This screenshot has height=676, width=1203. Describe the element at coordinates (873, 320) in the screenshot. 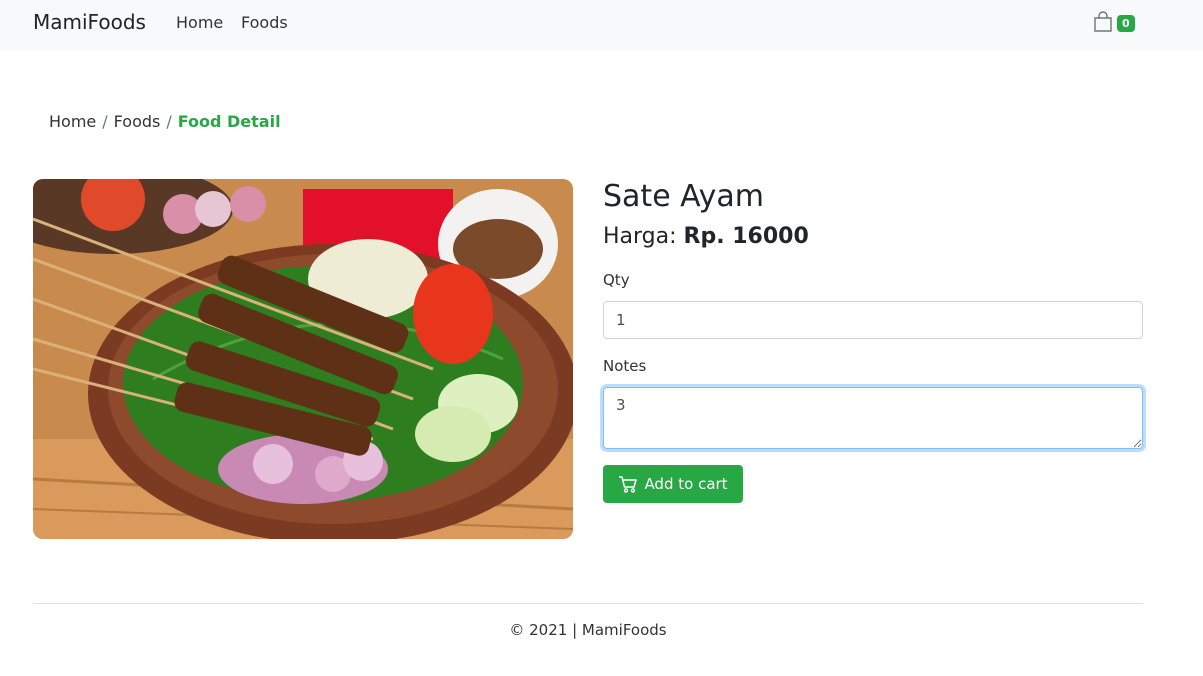

I see `qty-input` at that location.